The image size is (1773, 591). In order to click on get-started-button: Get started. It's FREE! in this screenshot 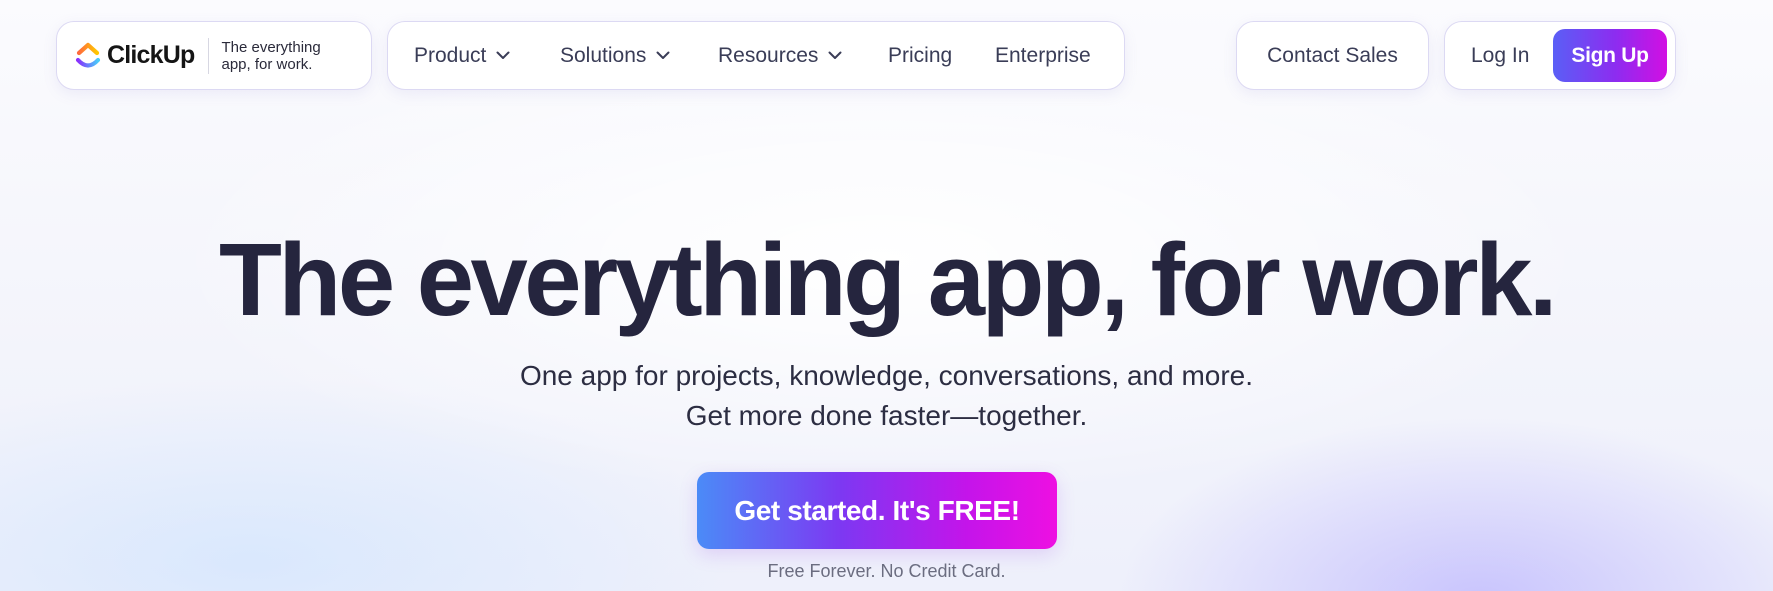, I will do `click(877, 510)`.